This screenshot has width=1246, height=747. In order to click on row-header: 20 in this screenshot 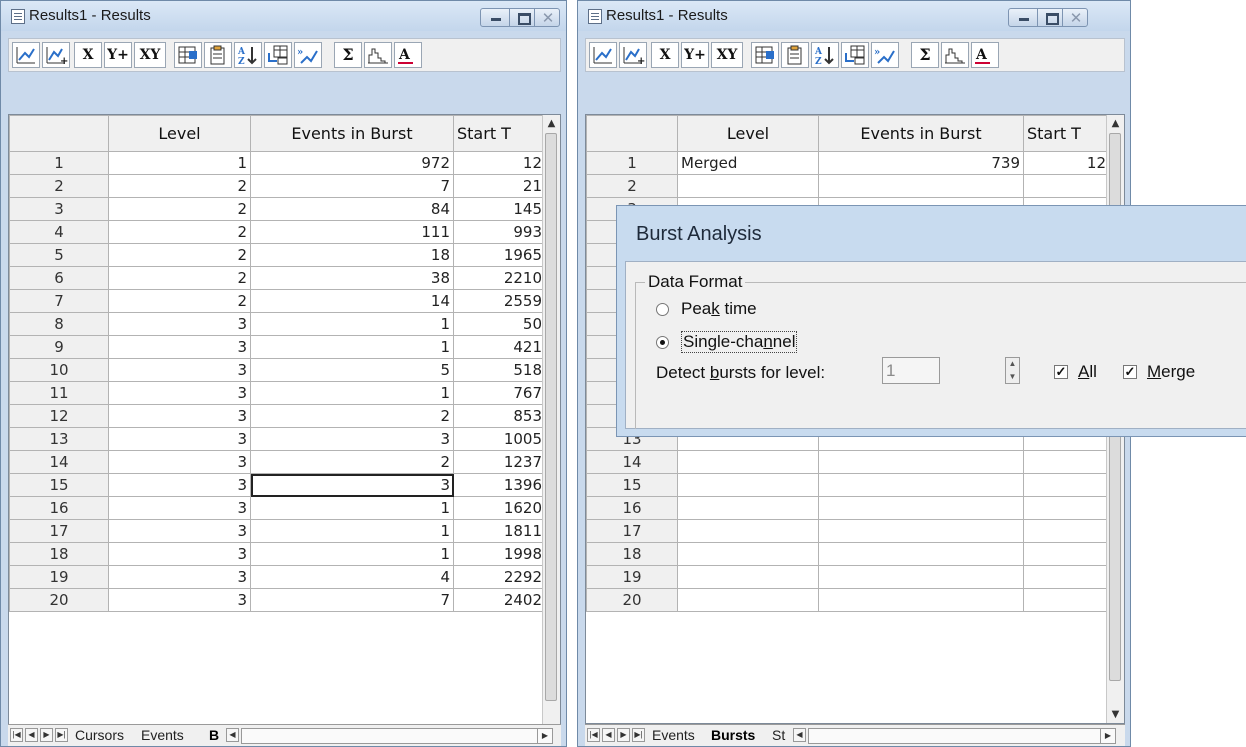, I will do `click(632, 600)`.